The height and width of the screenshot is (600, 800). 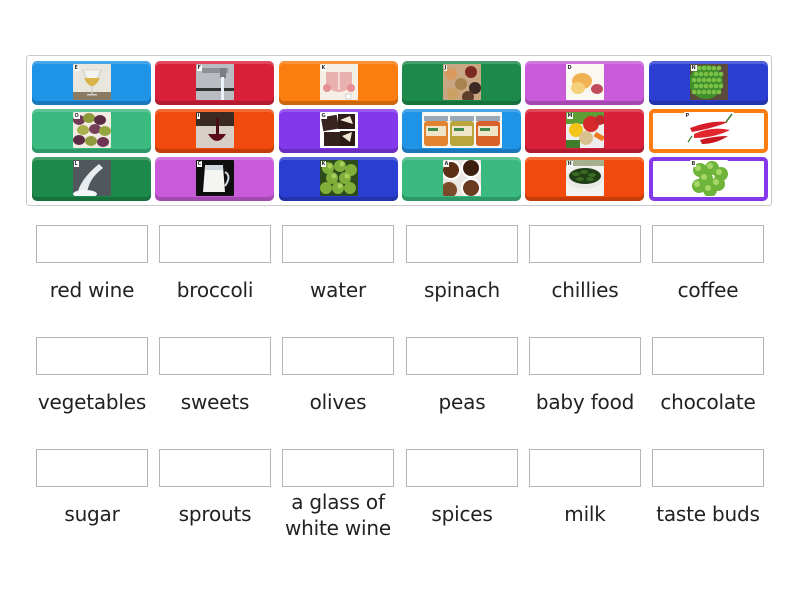 What do you see at coordinates (462, 514) in the screenshot?
I see `target-label: spices` at bounding box center [462, 514].